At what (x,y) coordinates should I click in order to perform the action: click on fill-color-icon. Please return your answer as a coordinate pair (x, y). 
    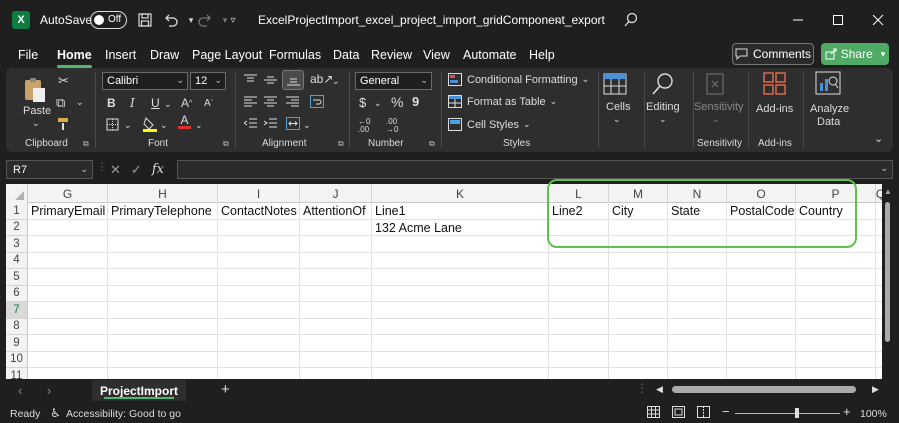
    Looking at the image, I should click on (150, 124).